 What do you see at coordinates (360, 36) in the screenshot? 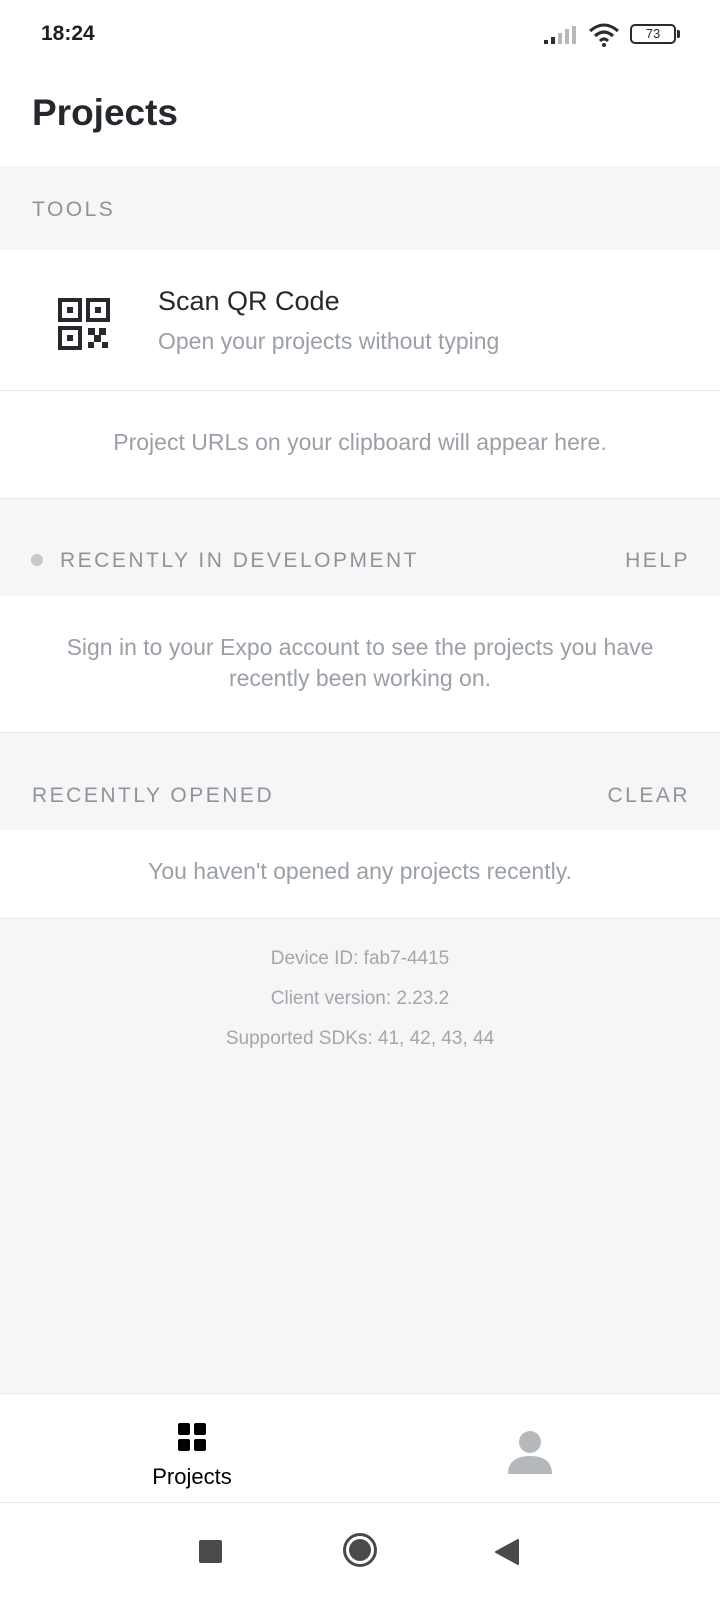
I see `status-bar: 18:24 73` at bounding box center [360, 36].